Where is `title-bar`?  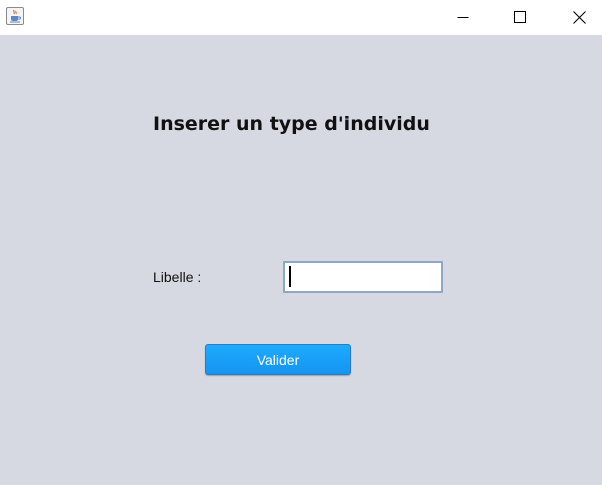 title-bar is located at coordinates (301, 17).